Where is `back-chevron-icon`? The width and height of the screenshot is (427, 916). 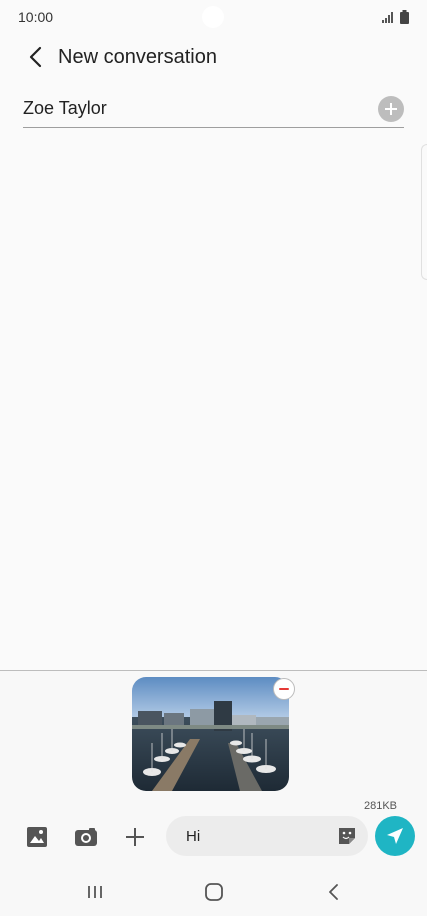
back-chevron-icon is located at coordinates (333, 892).